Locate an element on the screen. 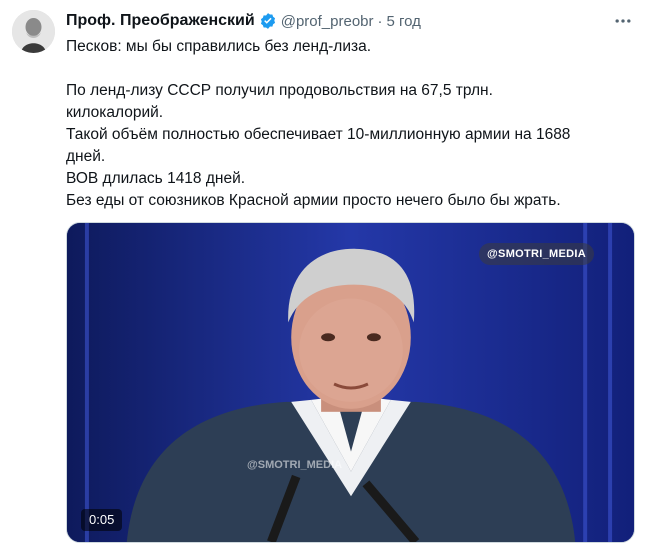 The height and width of the screenshot is (555, 649). video-watermark: @SMOTRI_MEDIA is located at coordinates (295, 465).